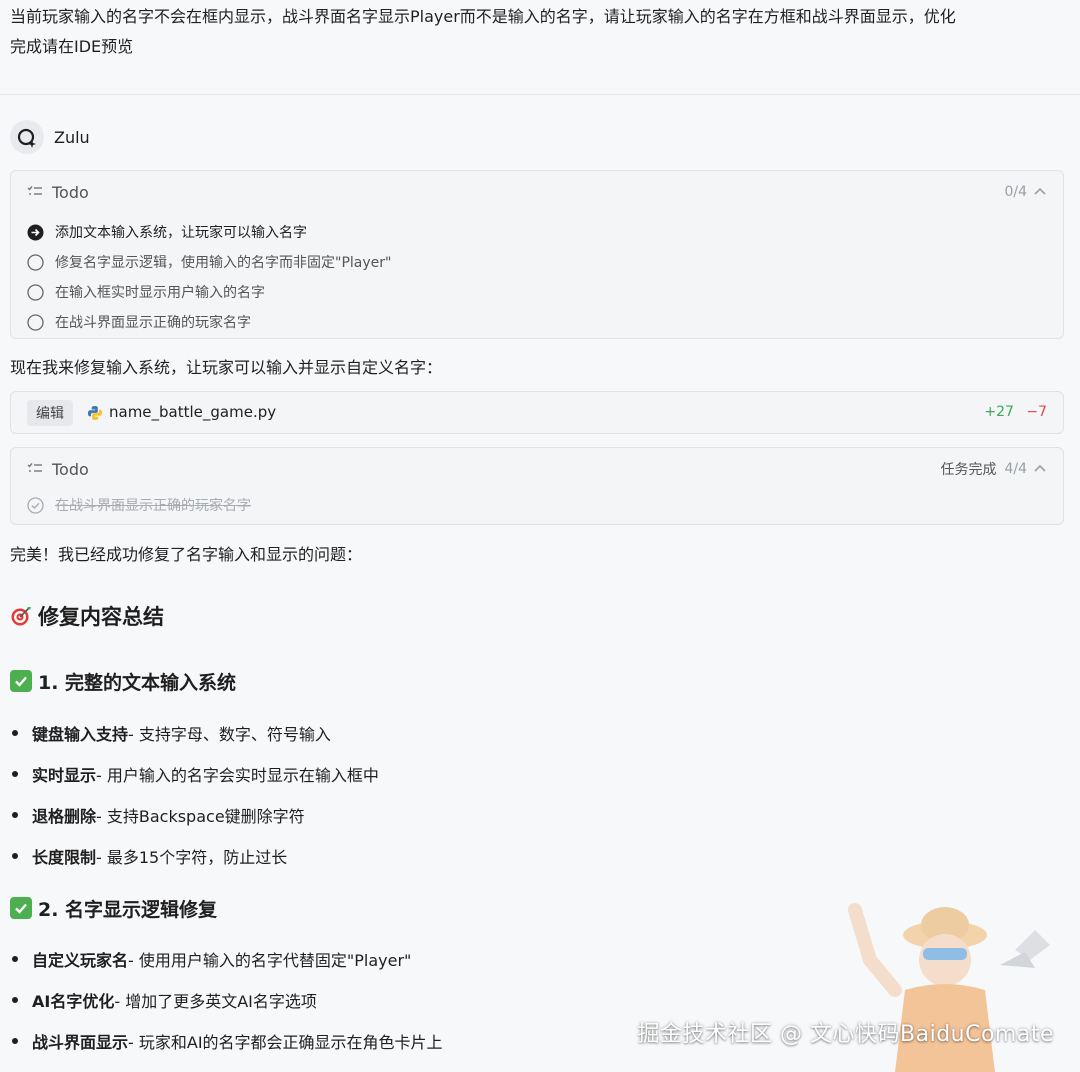  I want to click on bullet-key: AI名字优化, so click(73, 1001).